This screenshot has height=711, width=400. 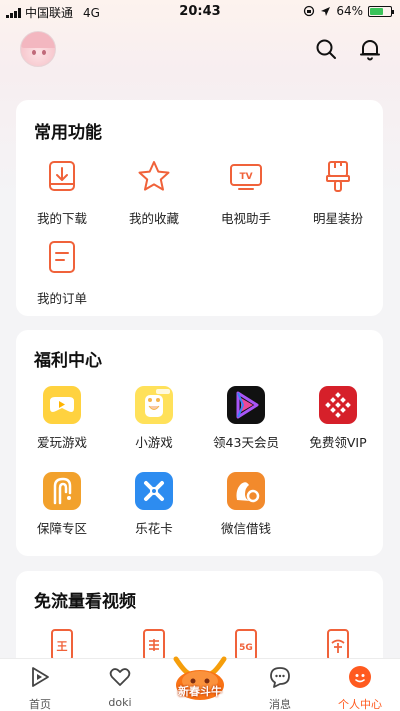 What do you see at coordinates (154, 176) in the screenshot?
I see `star-icon` at bounding box center [154, 176].